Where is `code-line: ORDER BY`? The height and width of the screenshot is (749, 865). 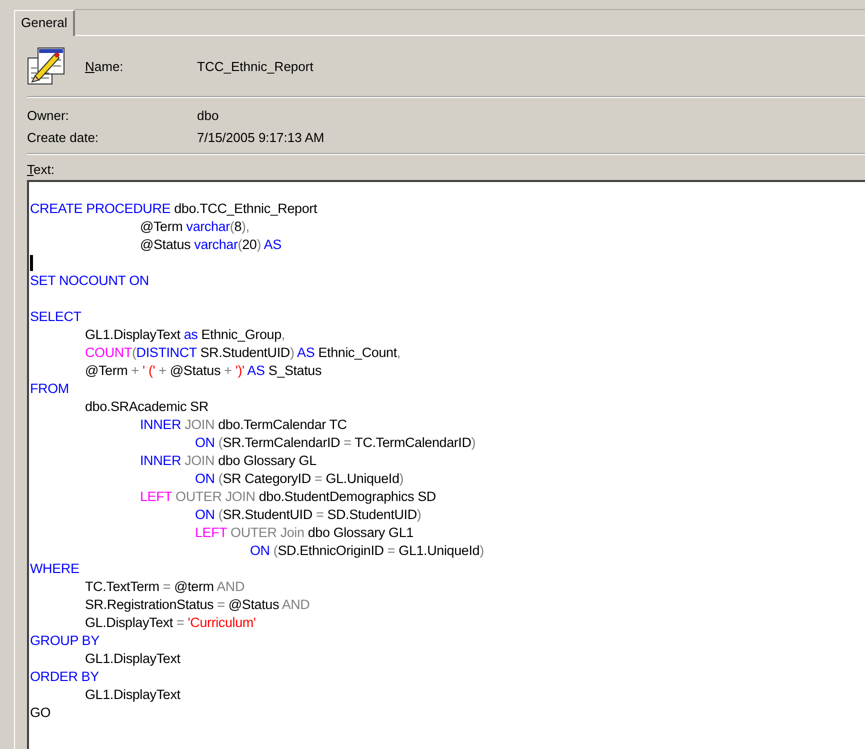
code-line: ORDER BY is located at coordinates (64, 677).